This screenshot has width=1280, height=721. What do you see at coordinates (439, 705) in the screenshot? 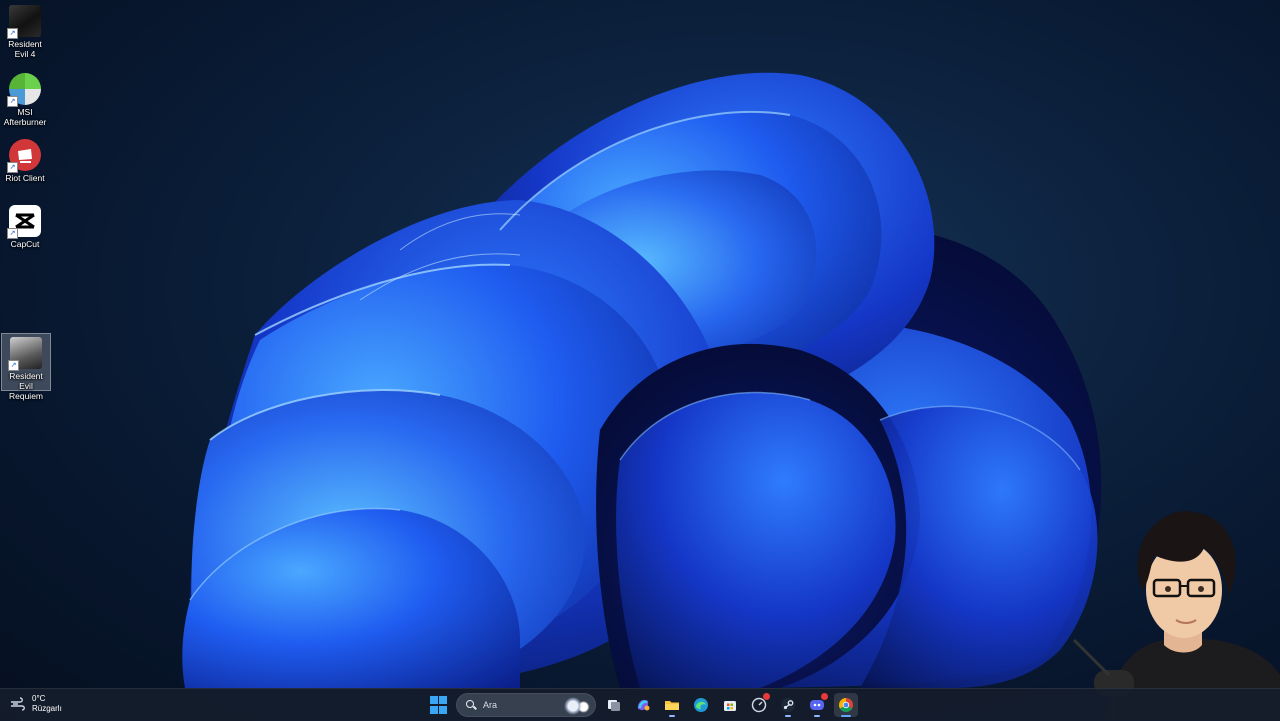
I see `windows-start-button` at bounding box center [439, 705].